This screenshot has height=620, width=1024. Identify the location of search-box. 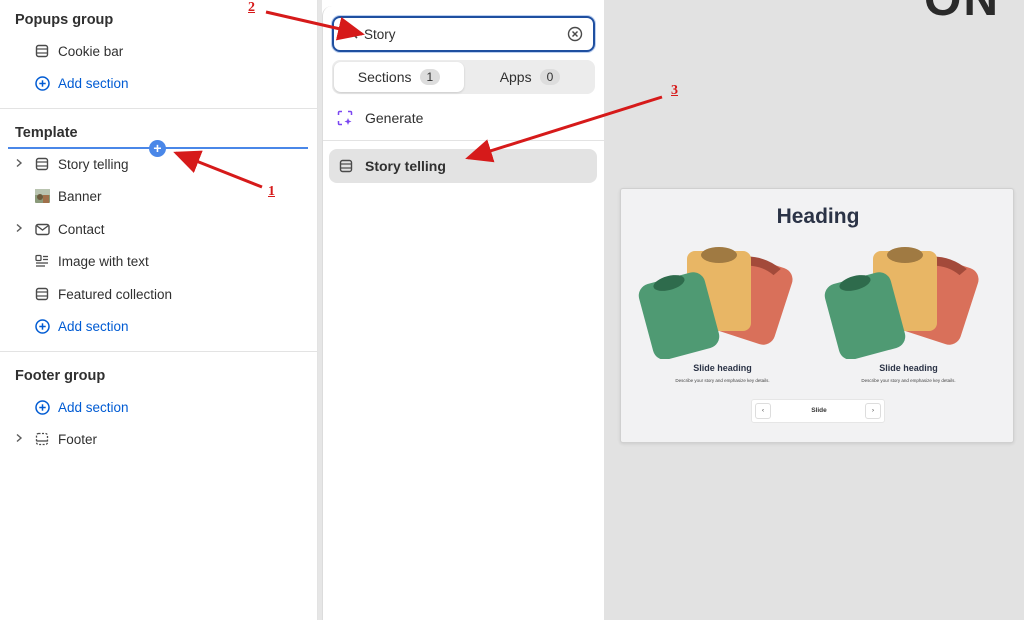
(463, 34).